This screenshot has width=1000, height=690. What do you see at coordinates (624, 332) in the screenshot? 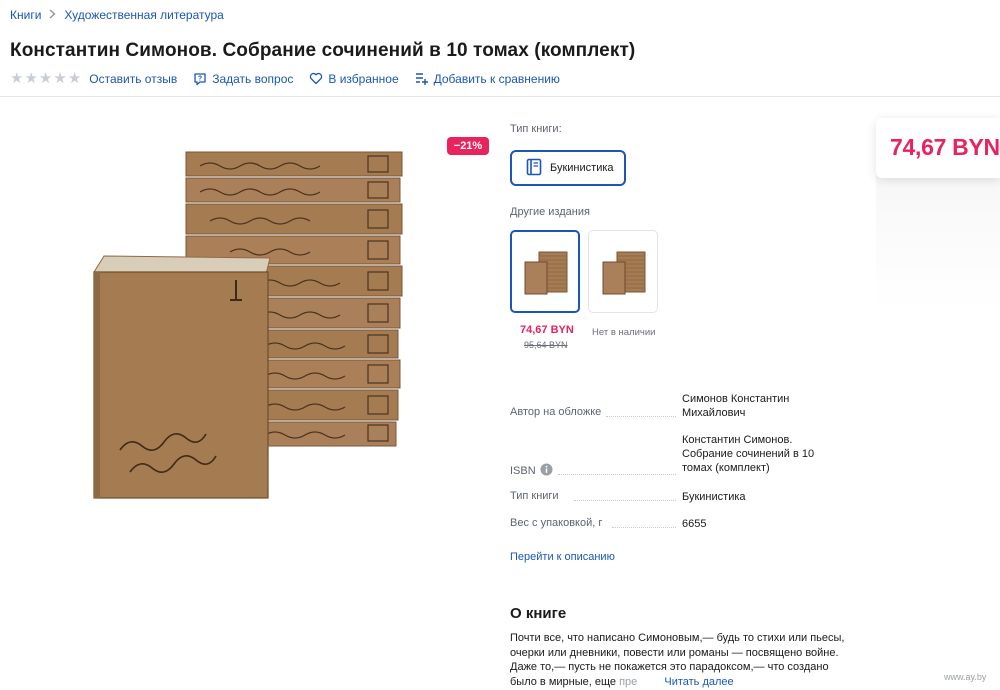
I see `edition-out-of-stock: Нет в наличии` at bounding box center [624, 332].